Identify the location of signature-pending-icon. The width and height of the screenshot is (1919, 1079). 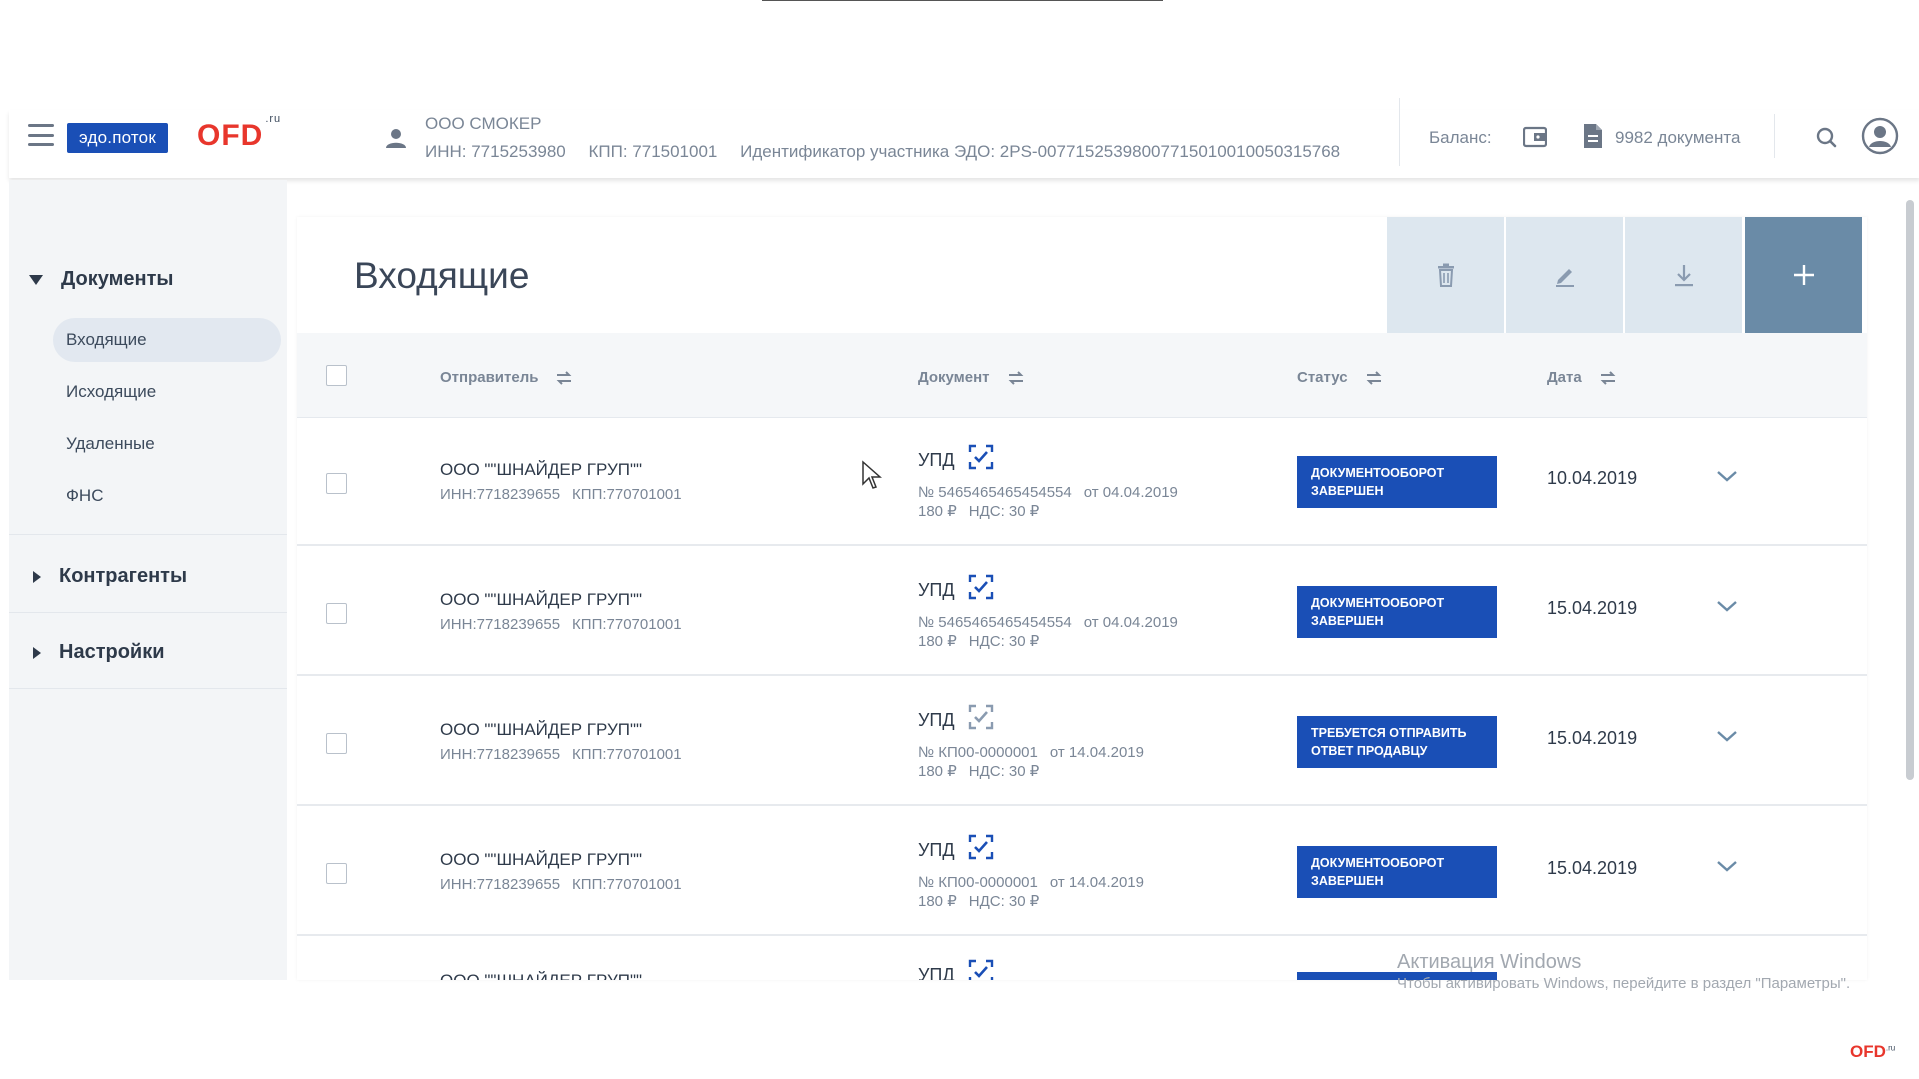
(981, 717).